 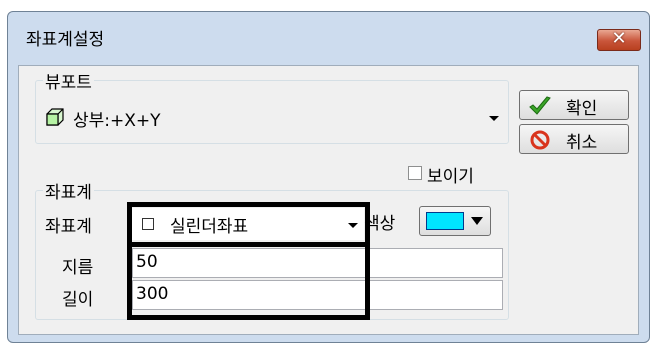 What do you see at coordinates (582, 143) in the screenshot?
I see `cancel-button-label: 취소` at bounding box center [582, 143].